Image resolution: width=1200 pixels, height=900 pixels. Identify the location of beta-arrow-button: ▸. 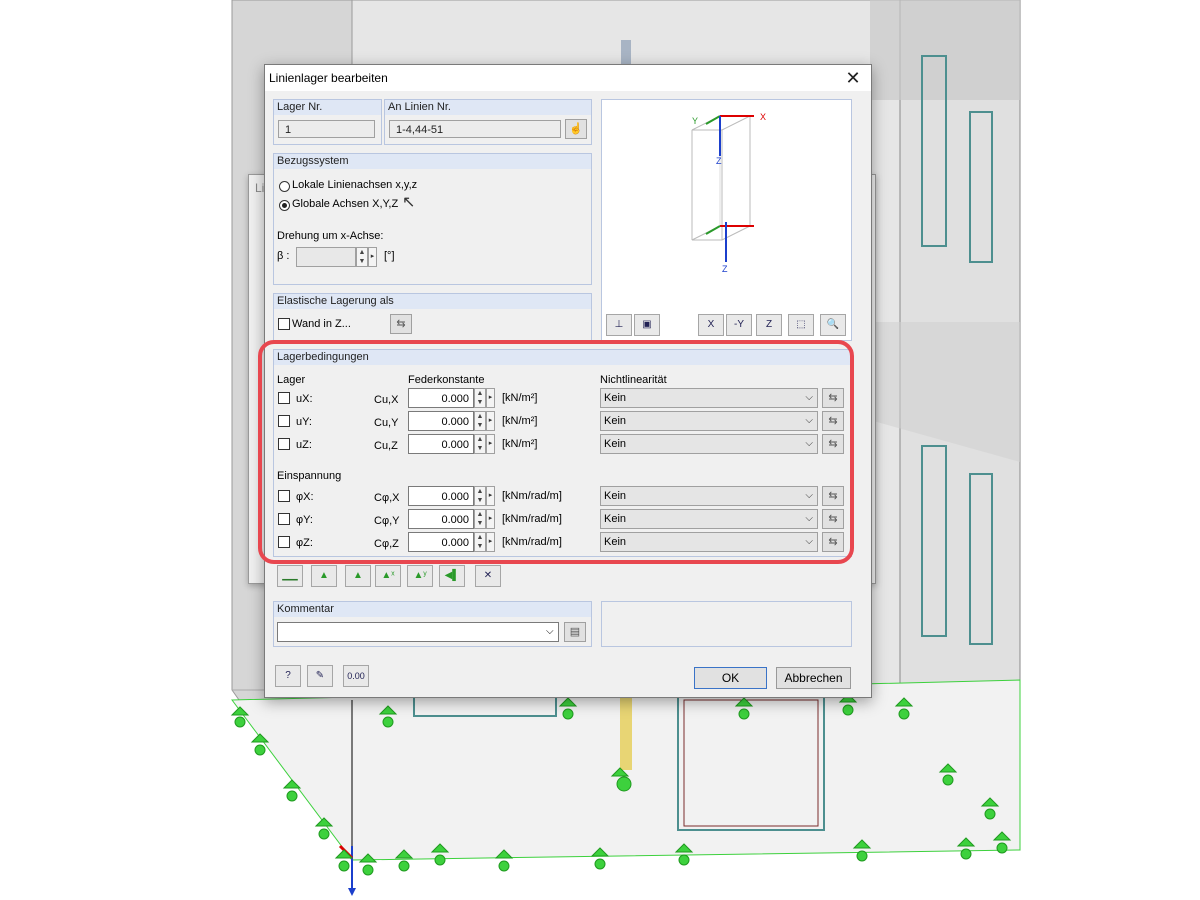
(372, 257).